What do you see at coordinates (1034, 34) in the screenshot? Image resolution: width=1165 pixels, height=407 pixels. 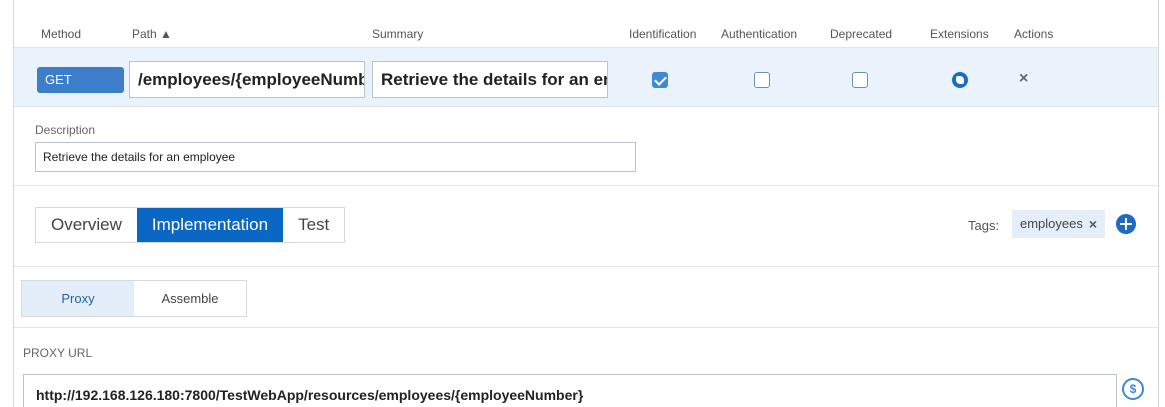 I see `header-actions: Actions` at bounding box center [1034, 34].